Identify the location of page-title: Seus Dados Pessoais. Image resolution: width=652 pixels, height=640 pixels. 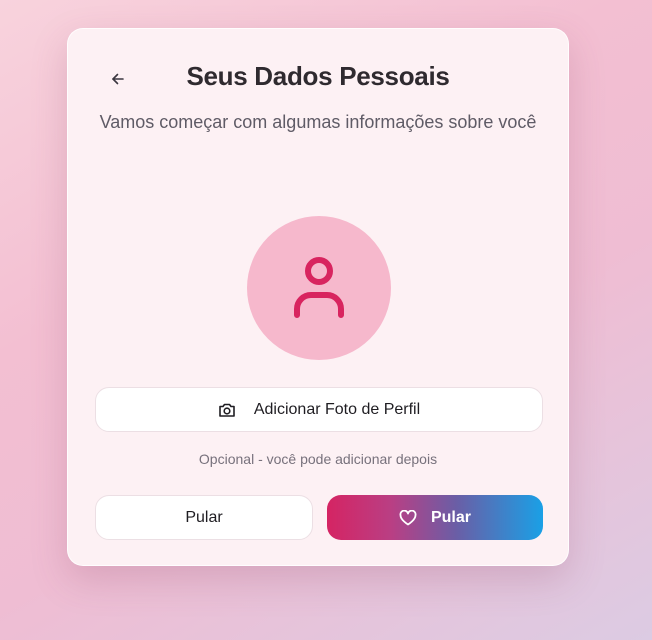
(318, 76).